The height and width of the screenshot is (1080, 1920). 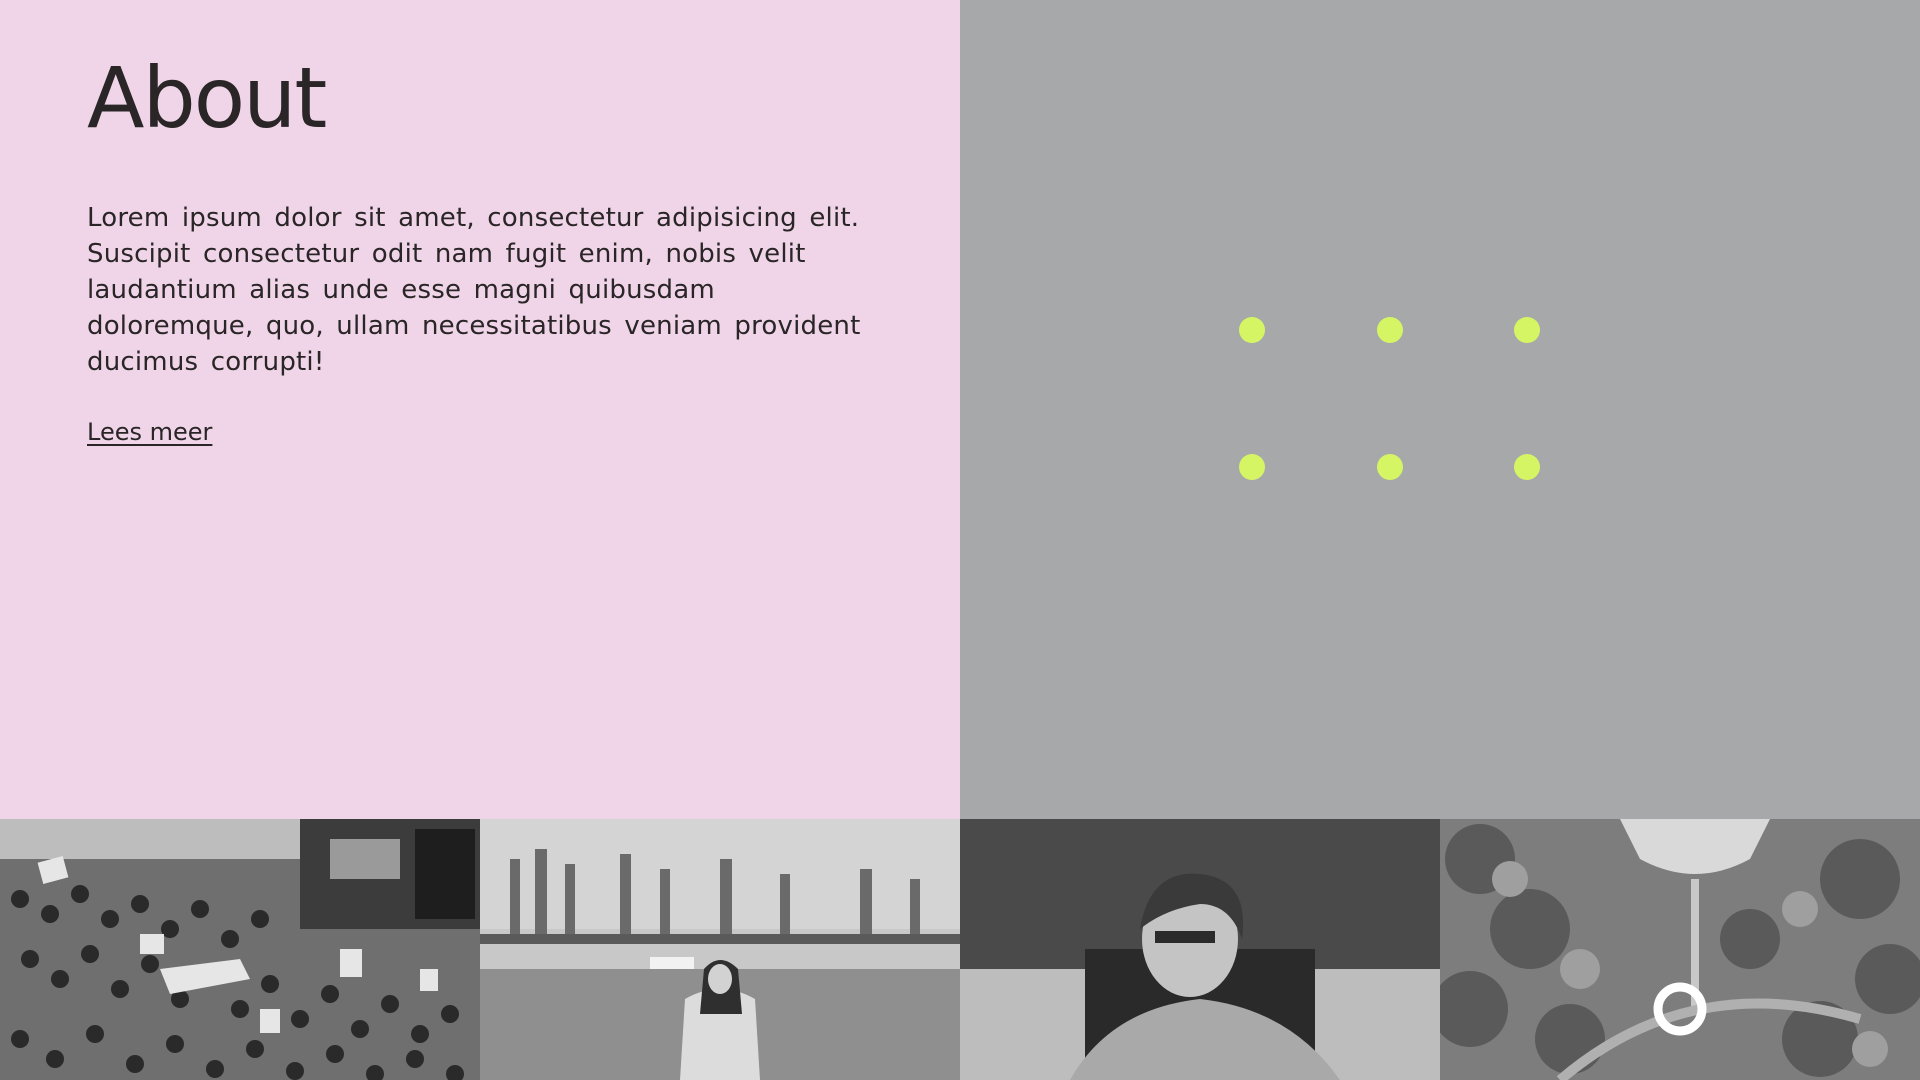 I want to click on aerial-park-photo, so click(x=1680, y=949).